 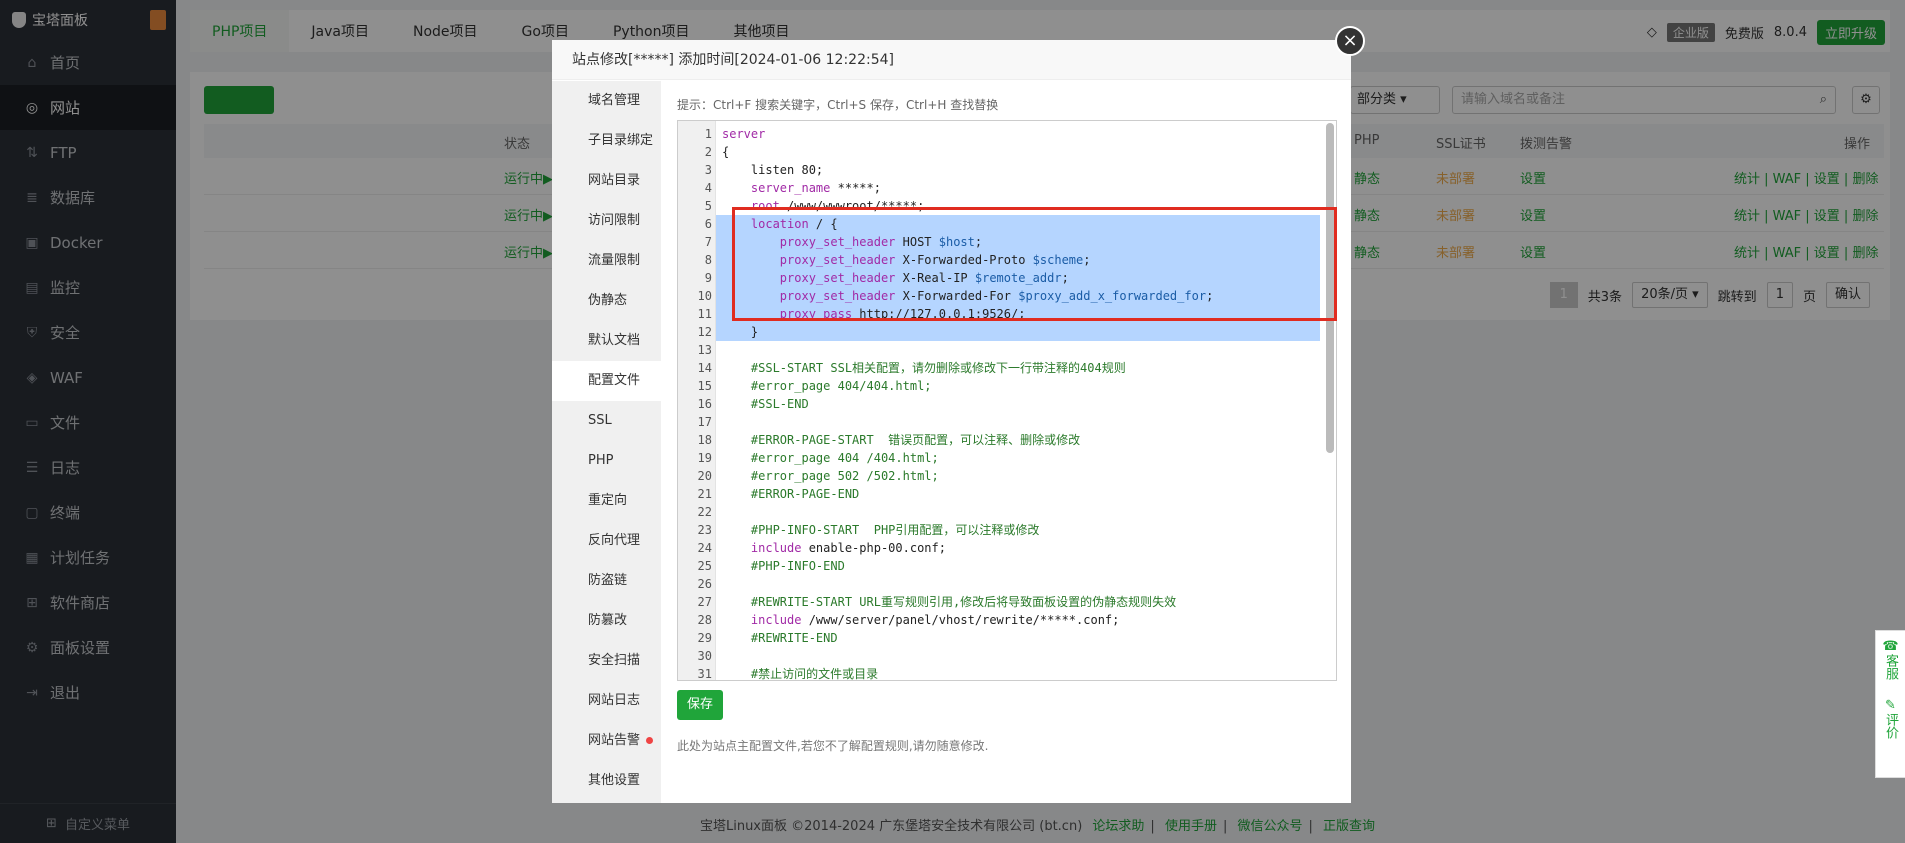 I want to click on edit-icon: ✎, so click(x=1890, y=705).